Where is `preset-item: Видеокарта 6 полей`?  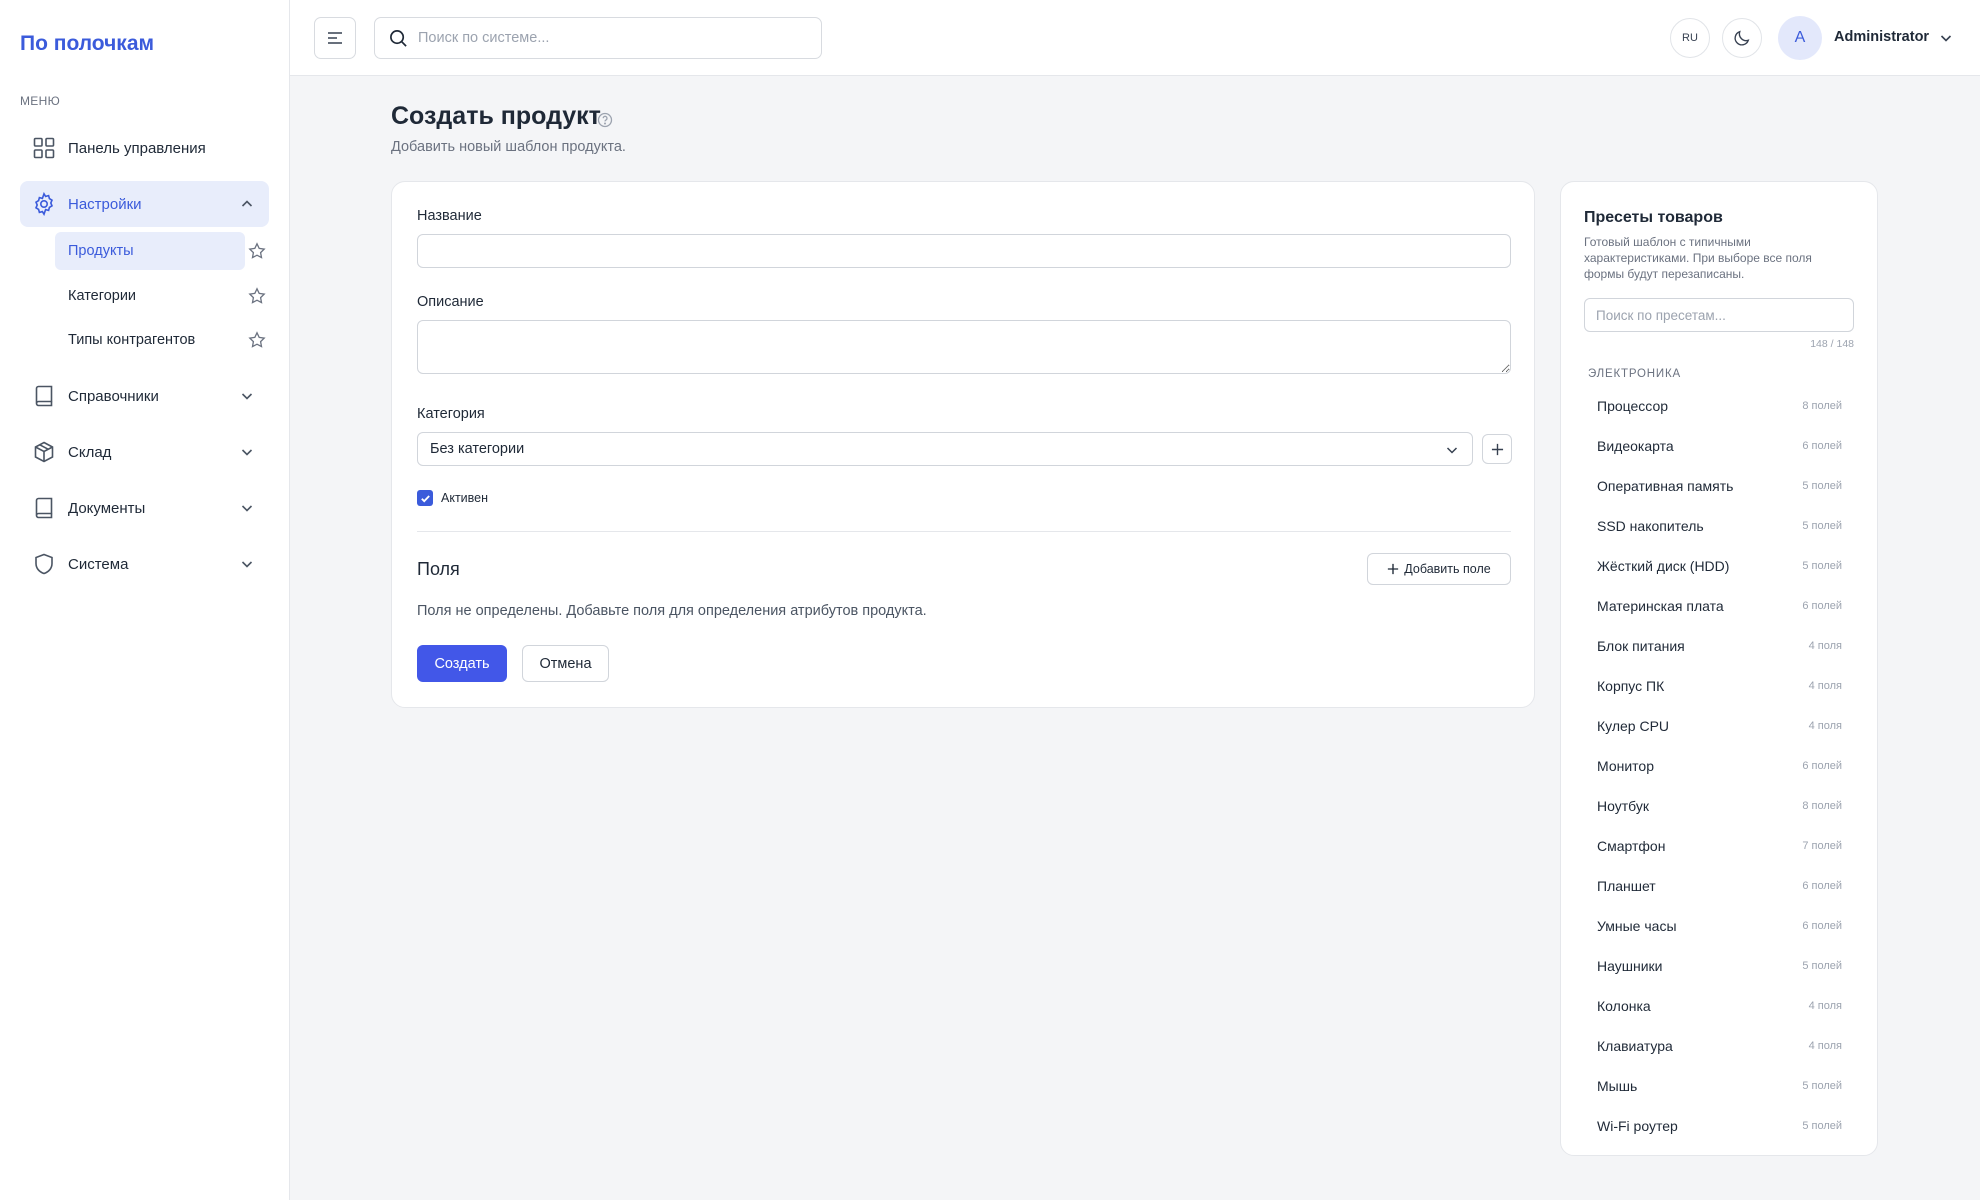
preset-item: Видеокарта 6 полей is located at coordinates (1719, 446).